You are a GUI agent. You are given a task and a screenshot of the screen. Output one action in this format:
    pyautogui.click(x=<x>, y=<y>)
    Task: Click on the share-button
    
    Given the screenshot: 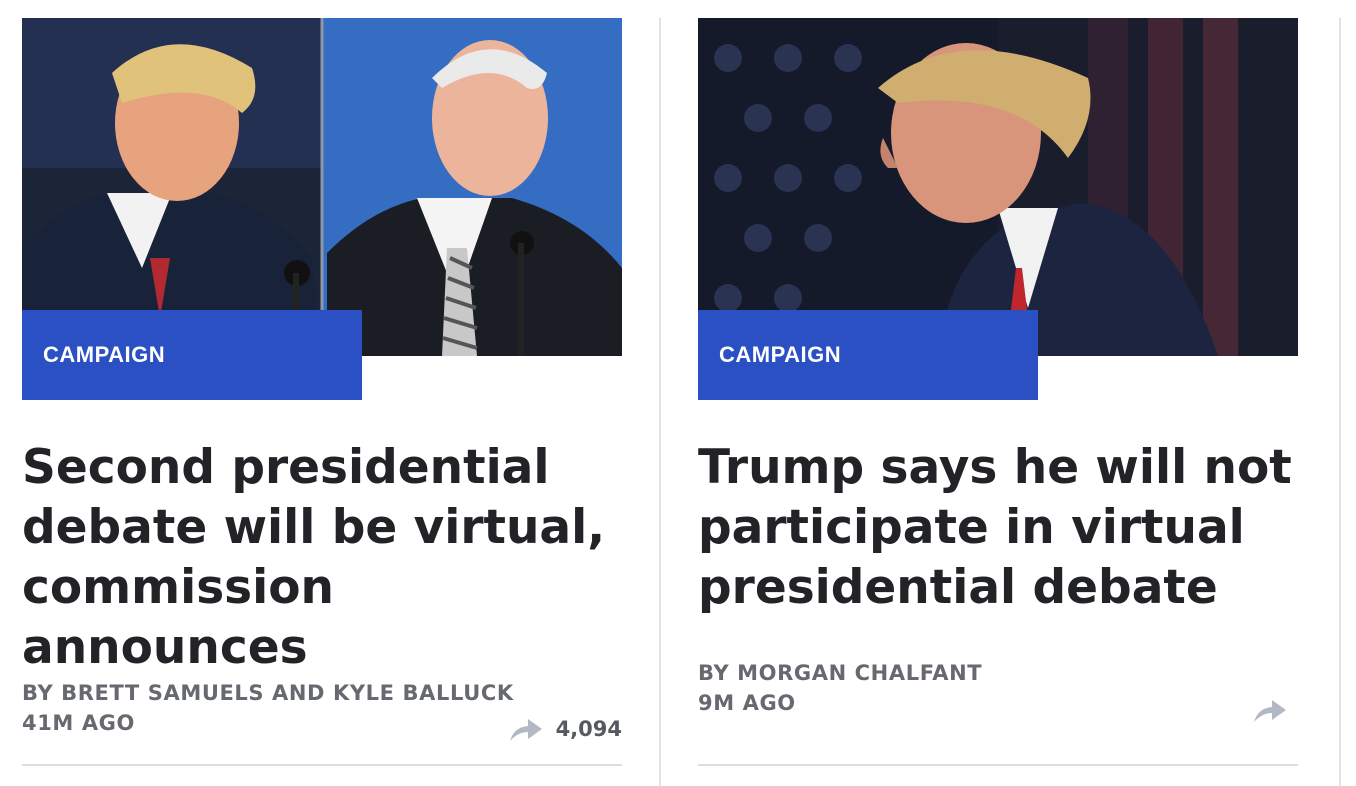 What is the action you would take?
    pyautogui.click(x=1270, y=710)
    